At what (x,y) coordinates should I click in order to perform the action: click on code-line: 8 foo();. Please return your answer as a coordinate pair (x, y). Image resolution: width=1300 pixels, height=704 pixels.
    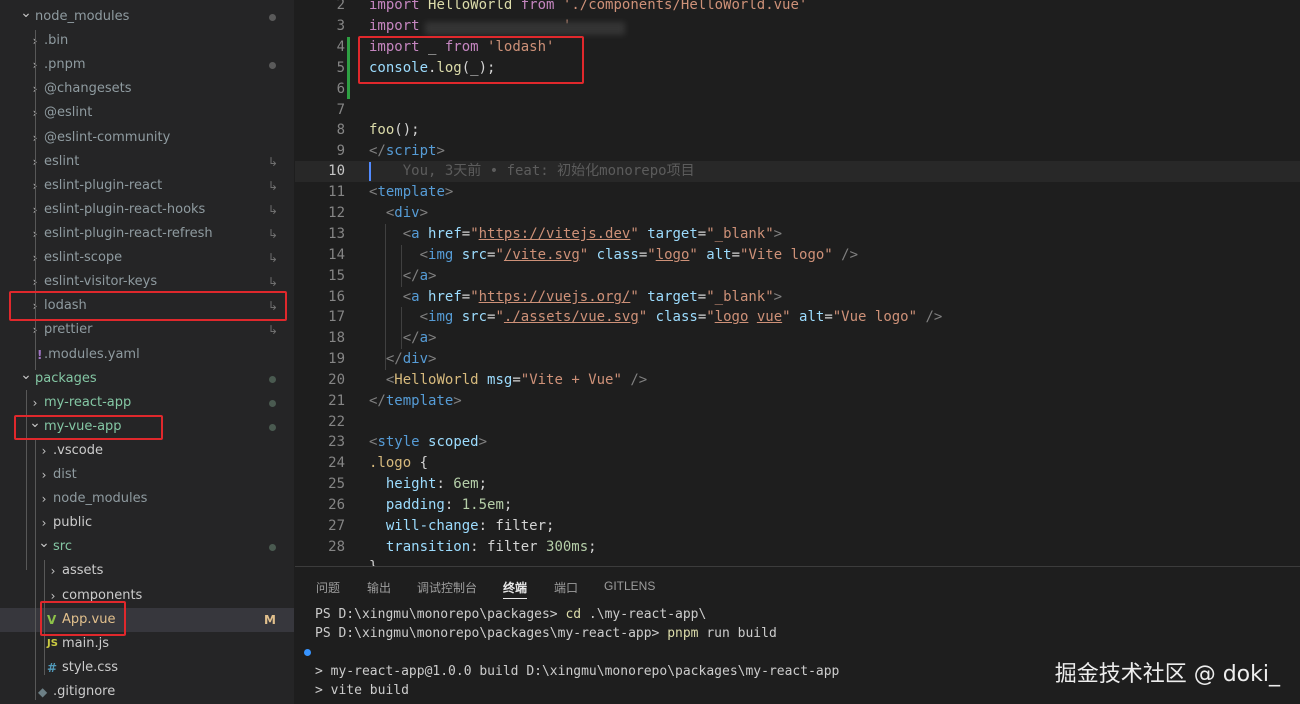
    Looking at the image, I should click on (797, 130).